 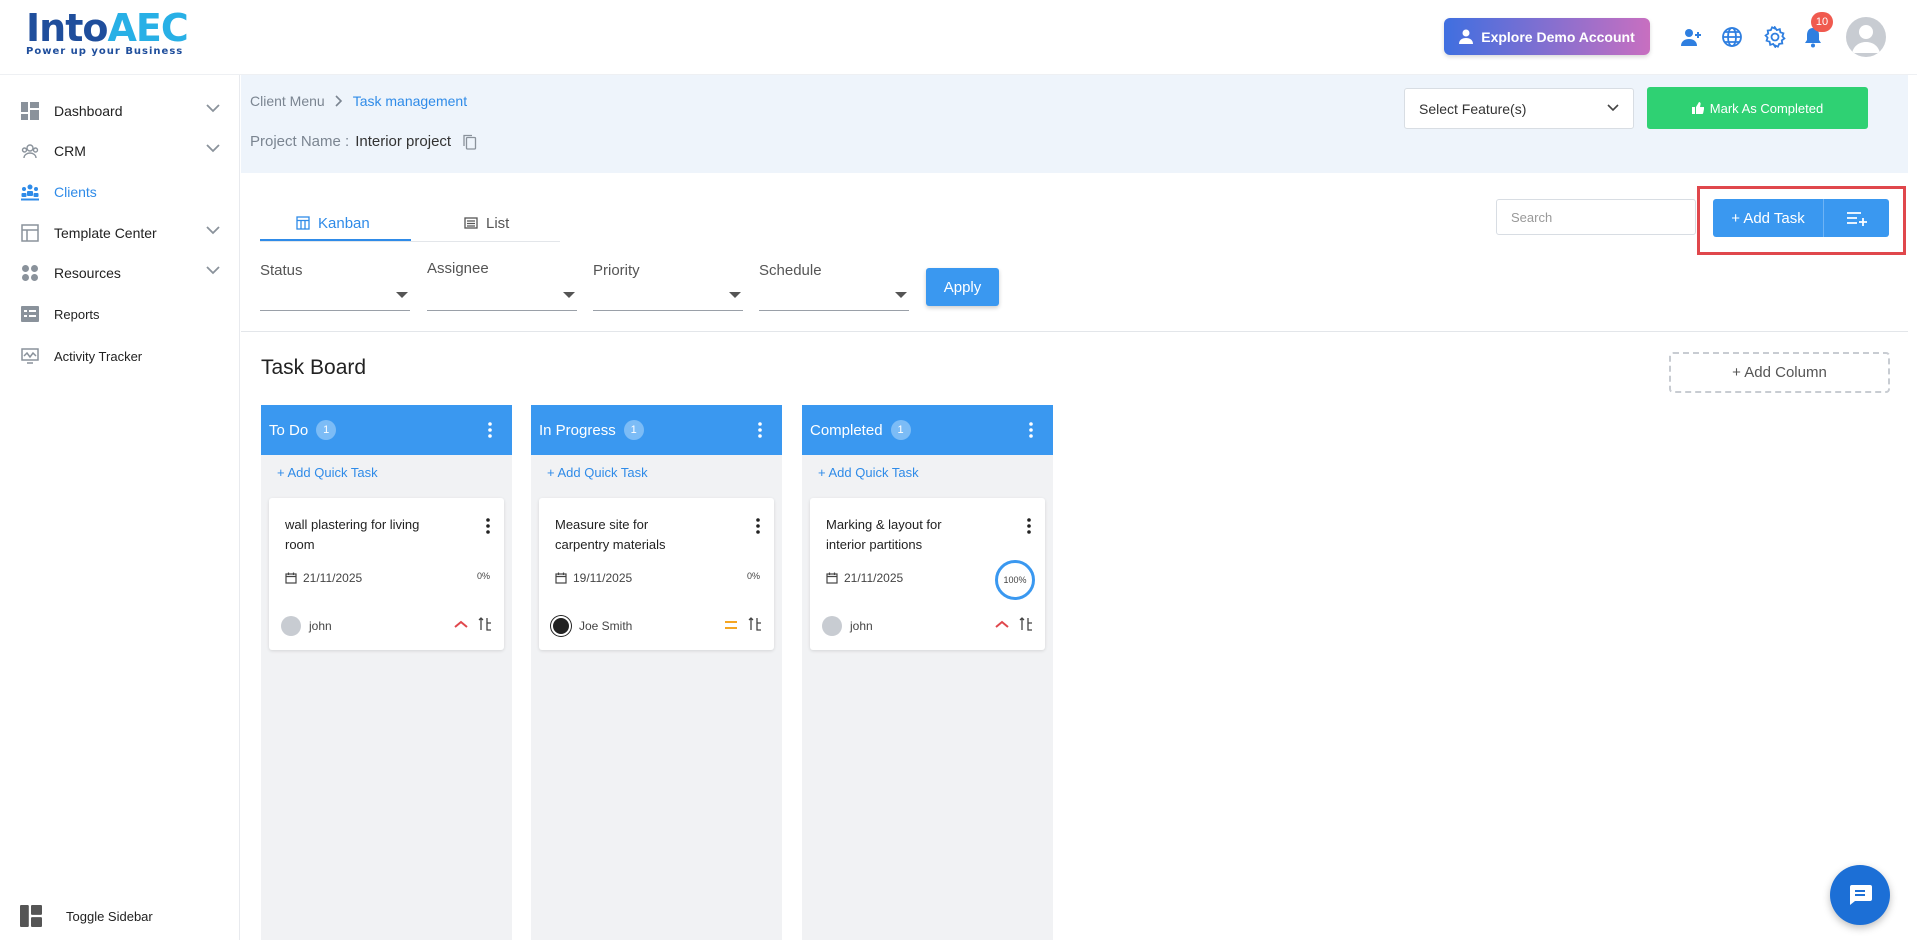 I want to click on chat-support-button, so click(x=1860, y=895).